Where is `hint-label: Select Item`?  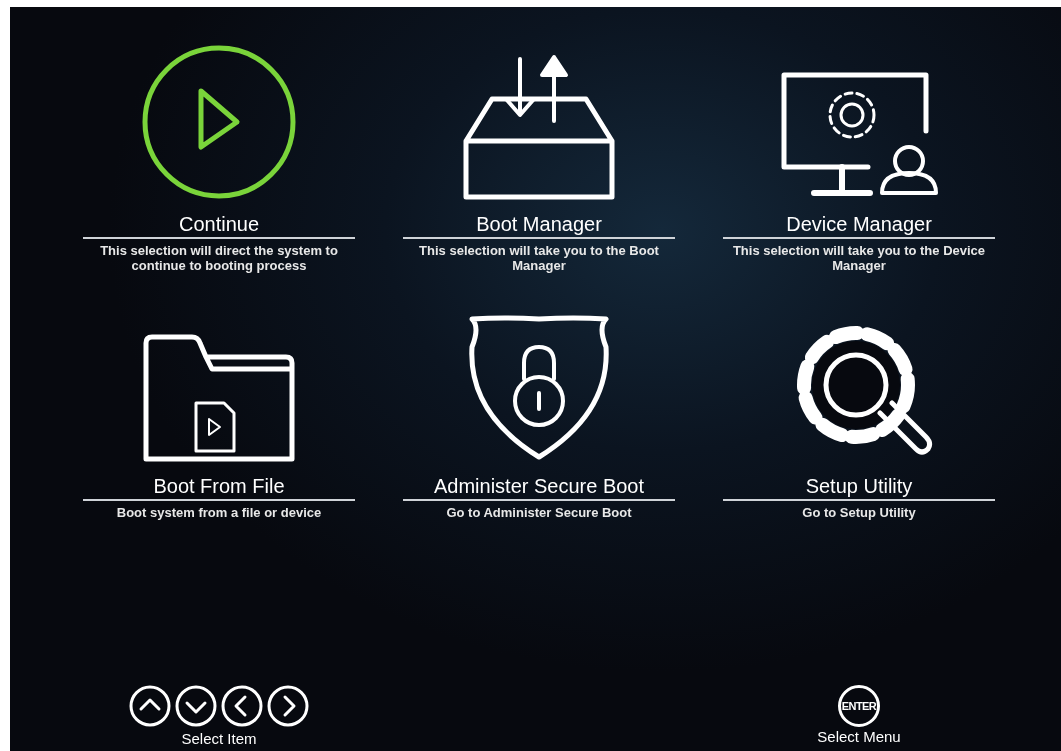
hint-label: Select Item is located at coordinates (219, 739).